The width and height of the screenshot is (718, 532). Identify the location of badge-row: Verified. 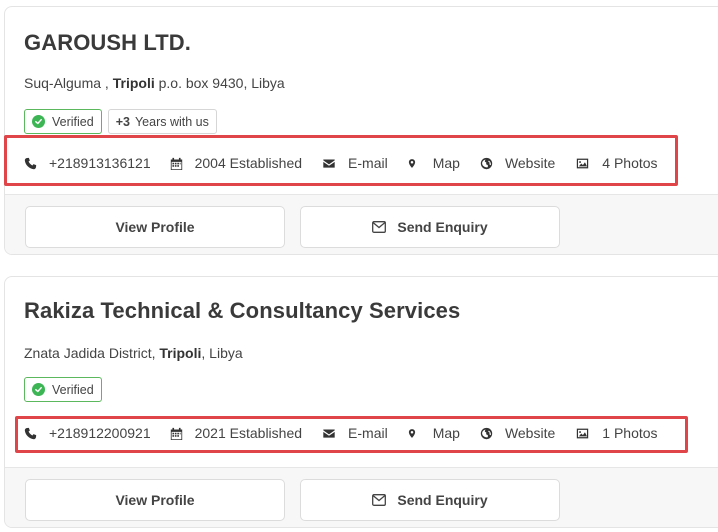
(63, 389).